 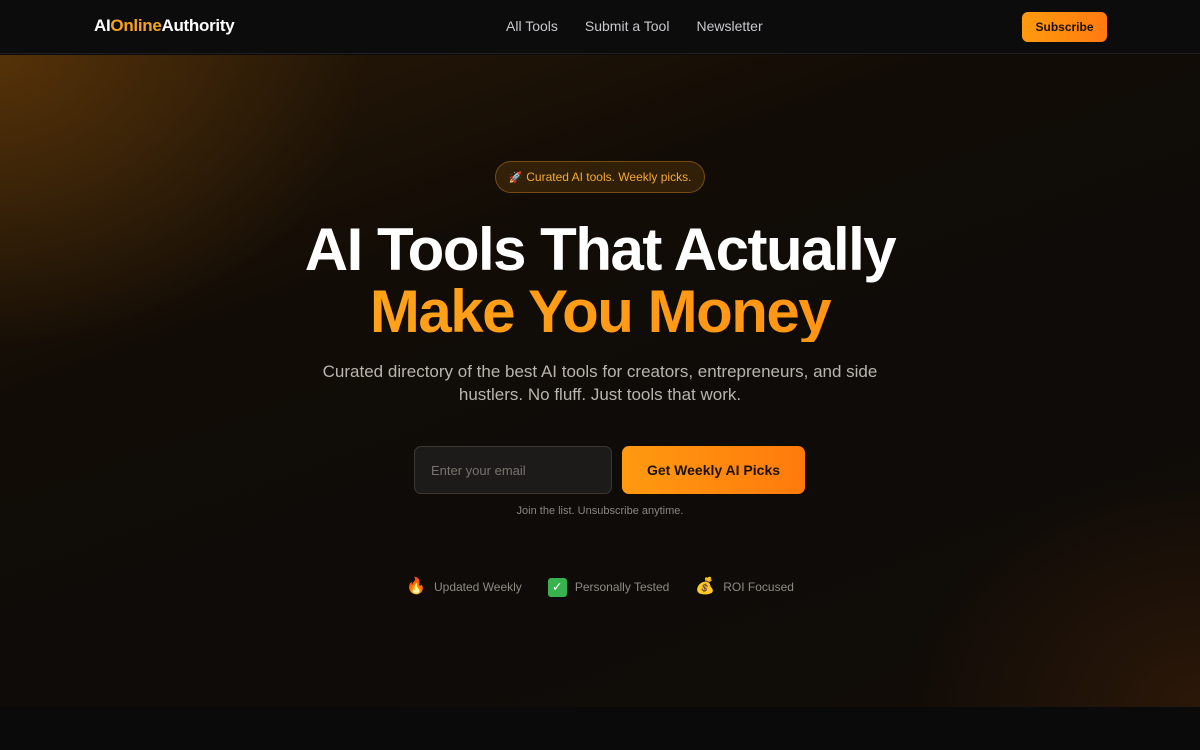 I want to click on email-input, so click(x=513, y=470).